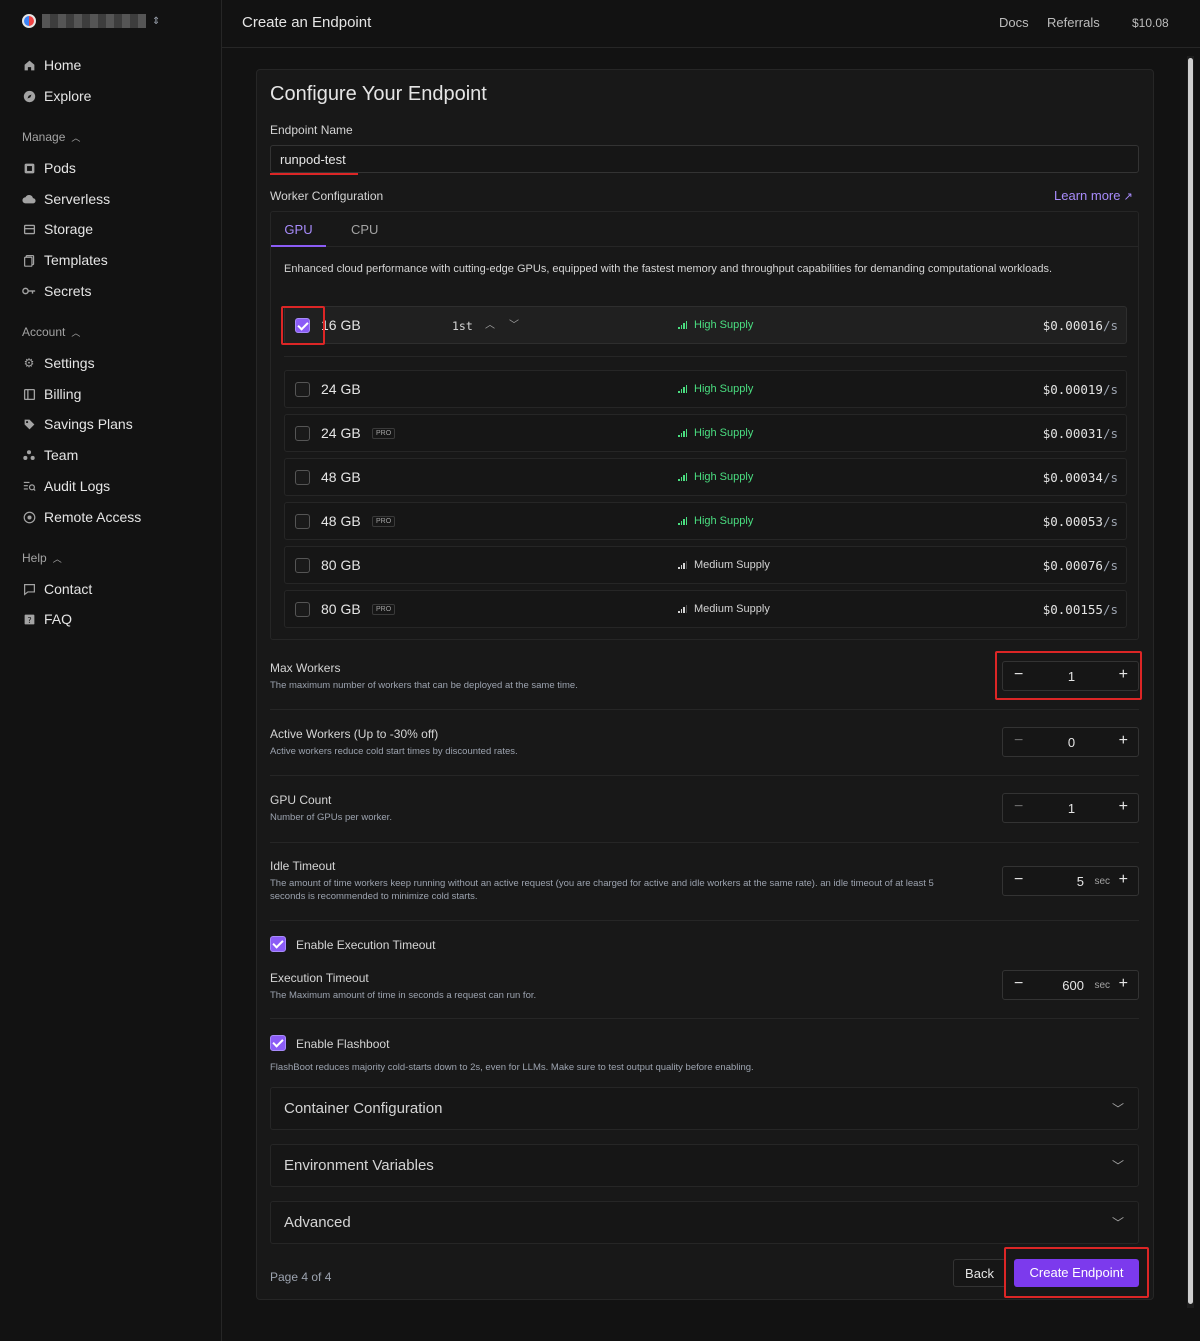  I want to click on tab-gpu: GPU, so click(298, 229).